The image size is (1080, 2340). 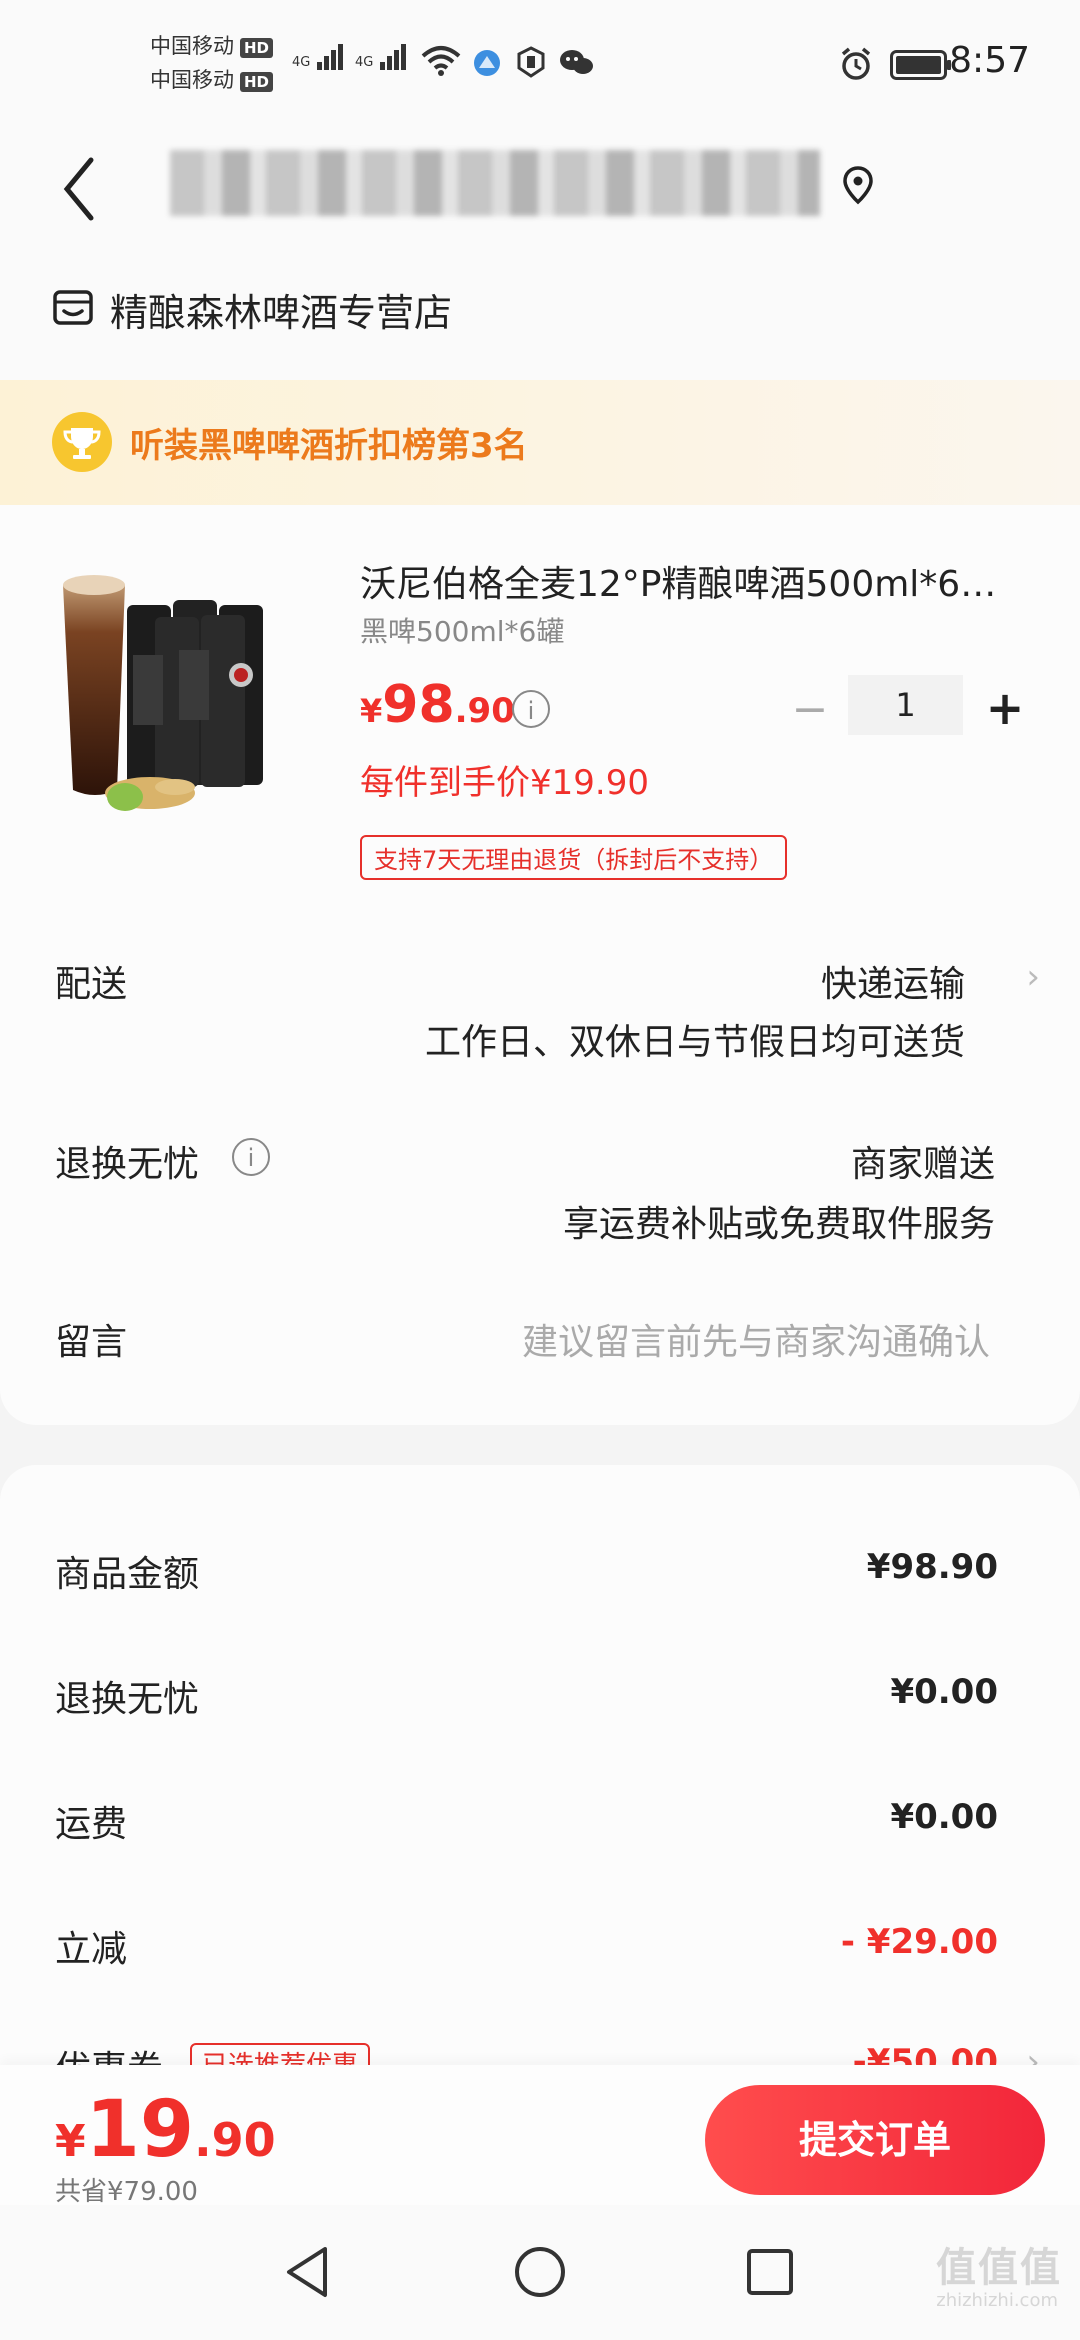 What do you see at coordinates (919, 1942) in the screenshot?
I see `discount-value: - ¥29.00` at bounding box center [919, 1942].